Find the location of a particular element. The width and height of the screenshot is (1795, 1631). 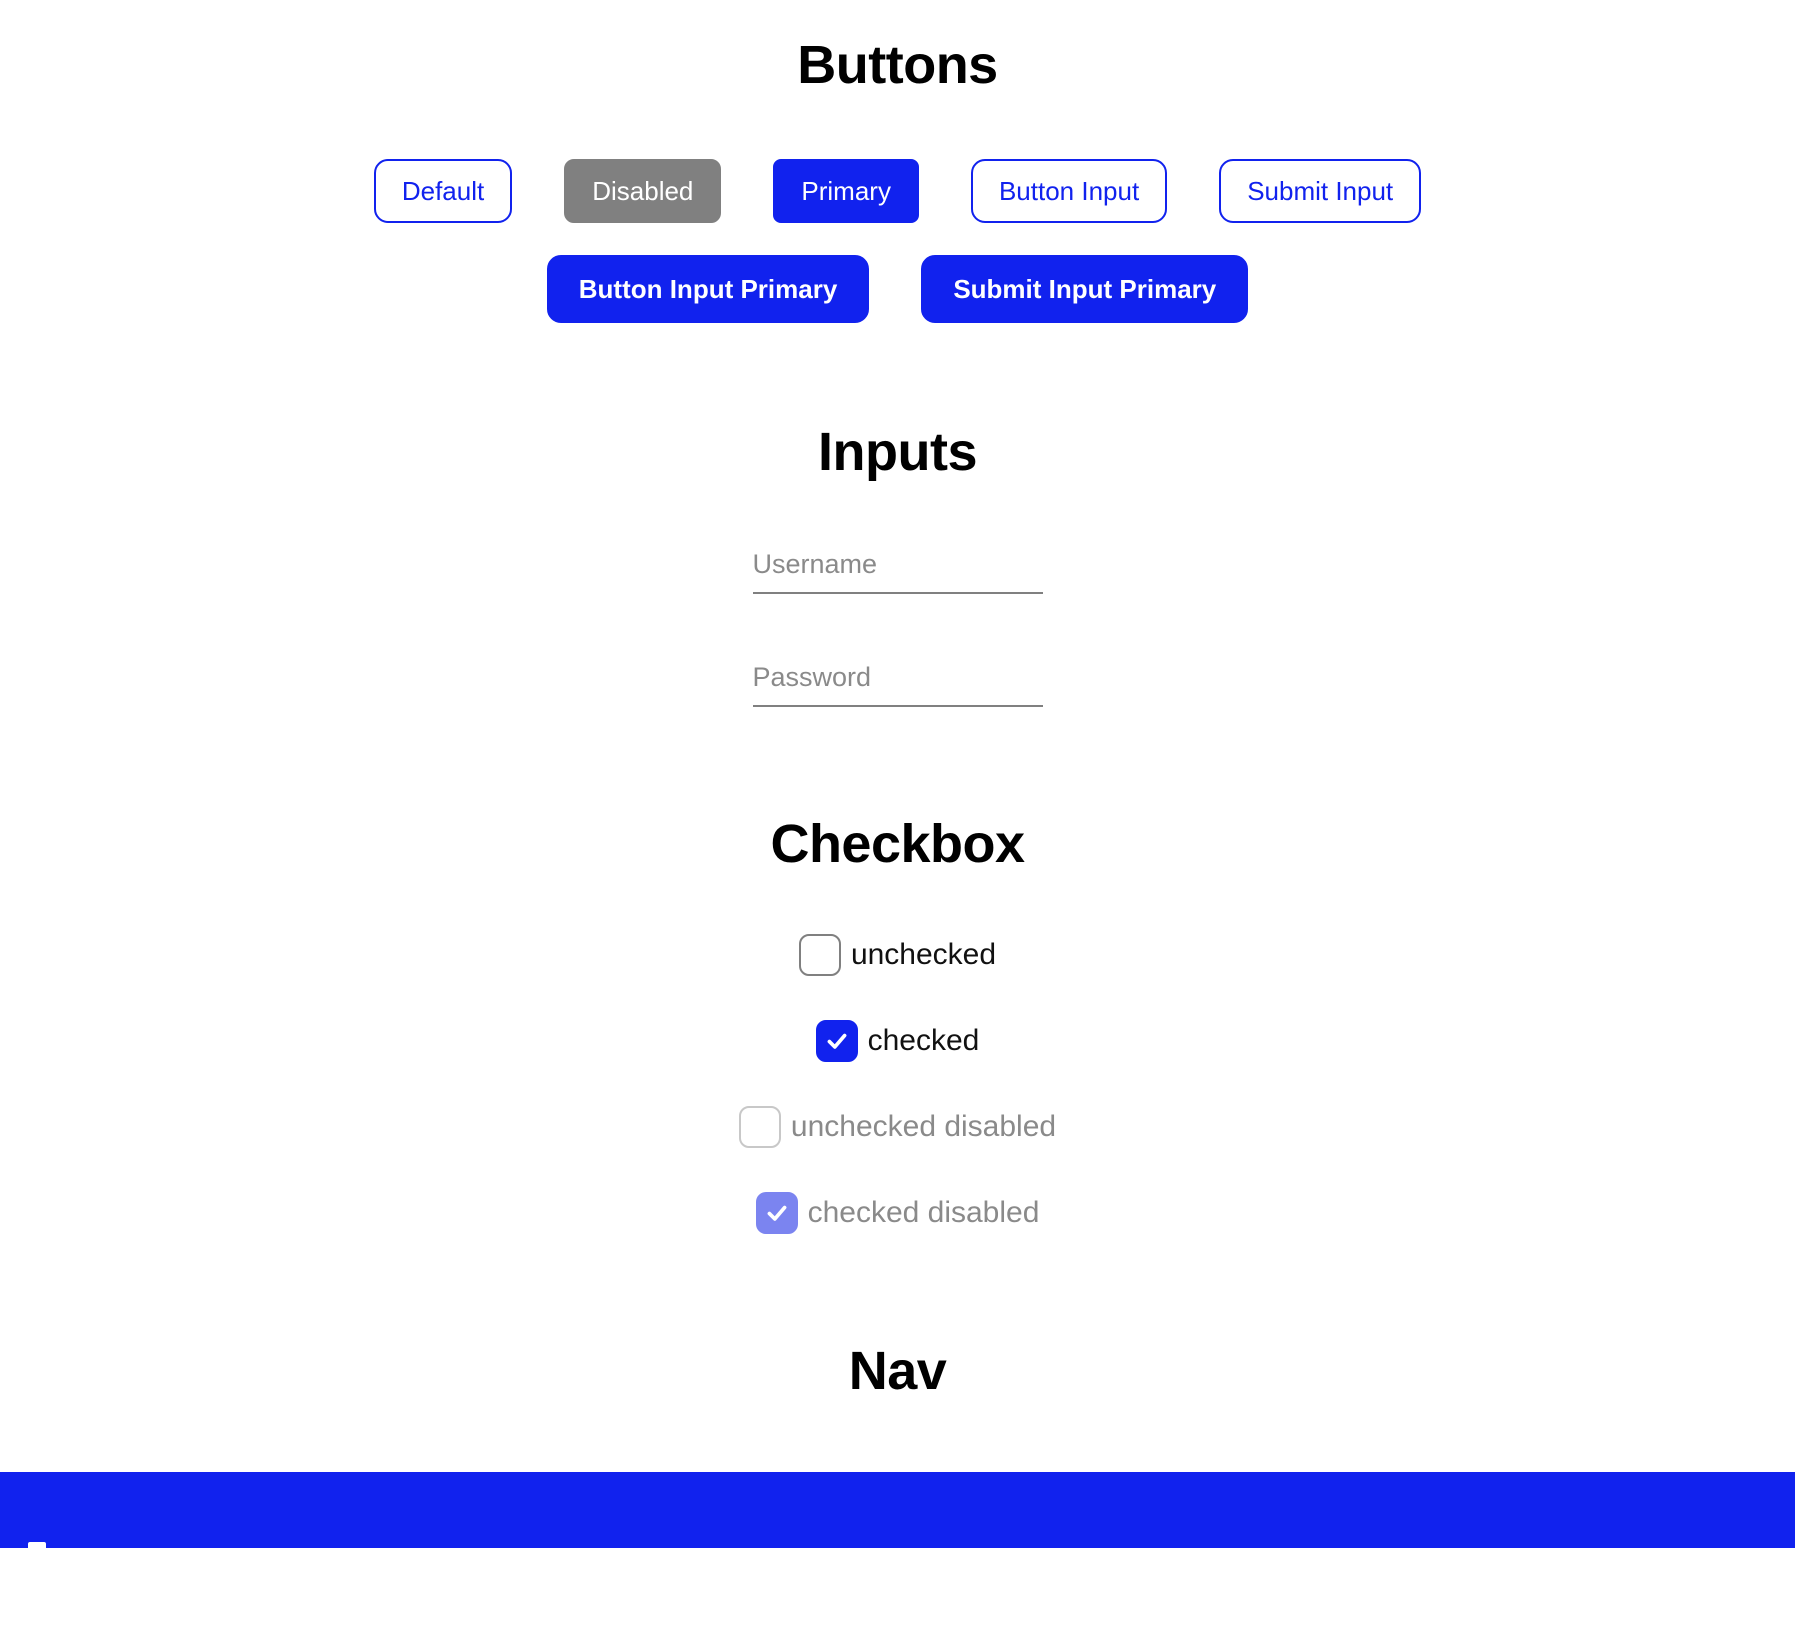

nav-heading: Nav is located at coordinates (897, 1371).